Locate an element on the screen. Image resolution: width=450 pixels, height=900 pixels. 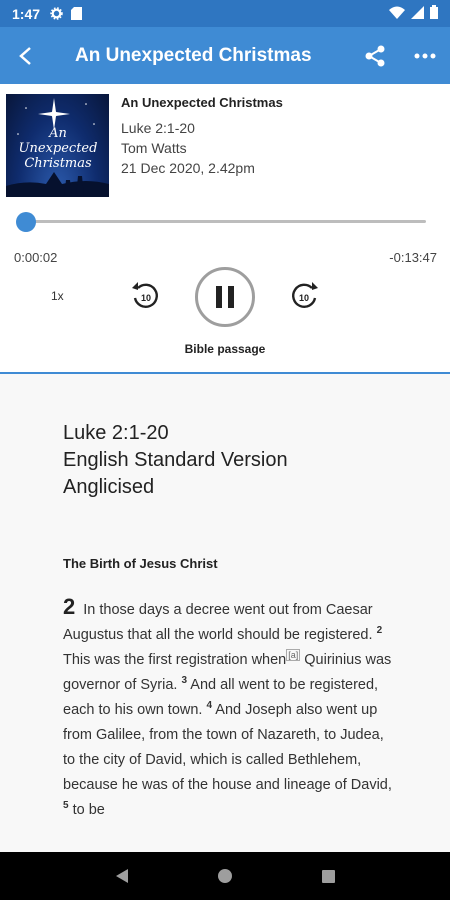
sd-card-icon is located at coordinates (77, 13).